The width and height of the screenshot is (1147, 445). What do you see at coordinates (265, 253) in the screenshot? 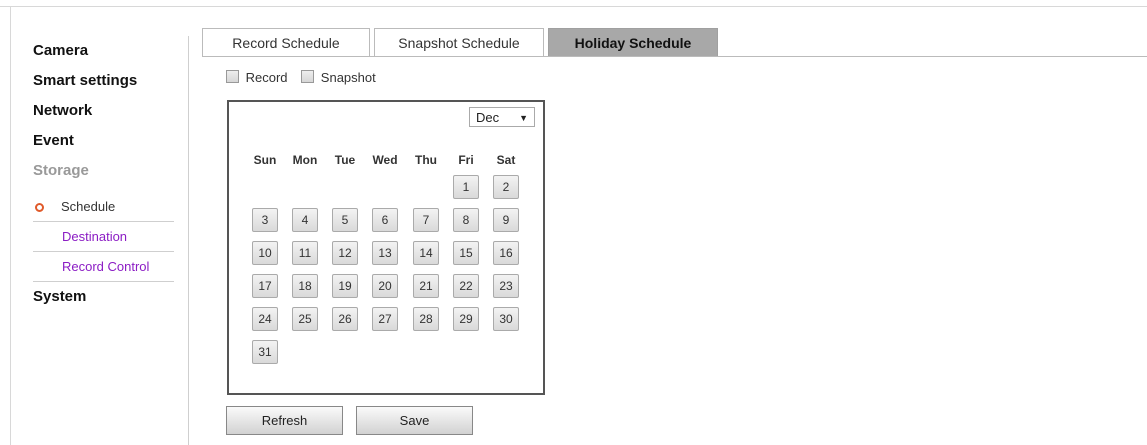
I see `day-button: 10` at bounding box center [265, 253].